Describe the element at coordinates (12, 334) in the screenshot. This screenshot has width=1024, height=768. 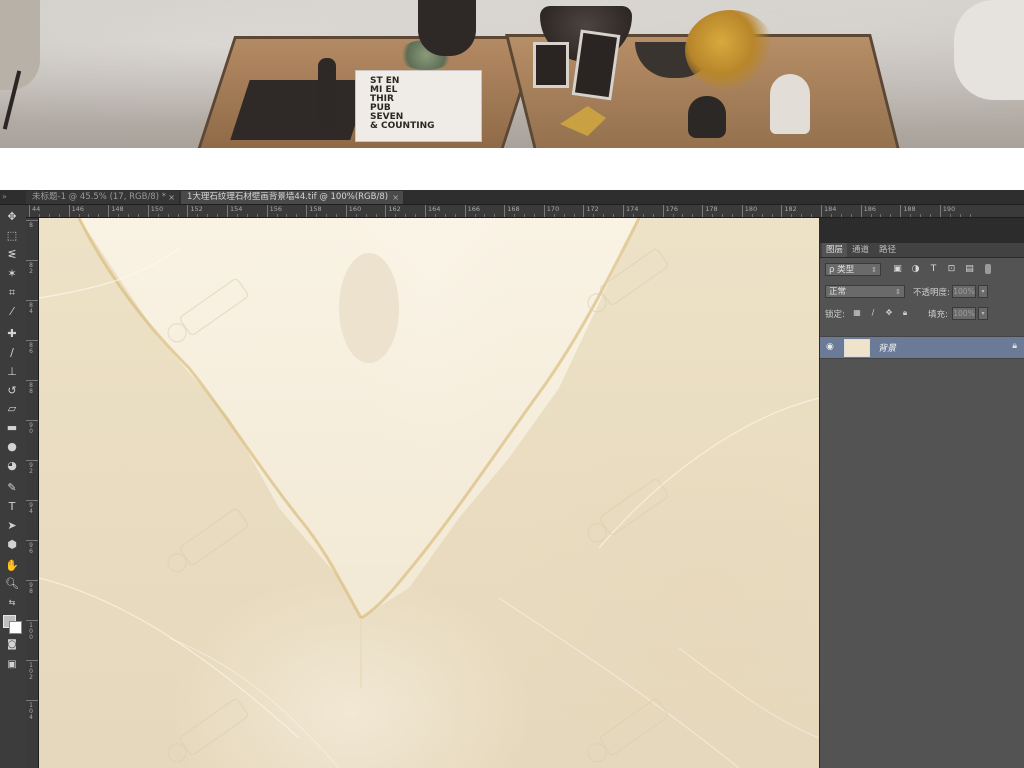
I see `healing-brush-tool-icon: ✚` at that location.